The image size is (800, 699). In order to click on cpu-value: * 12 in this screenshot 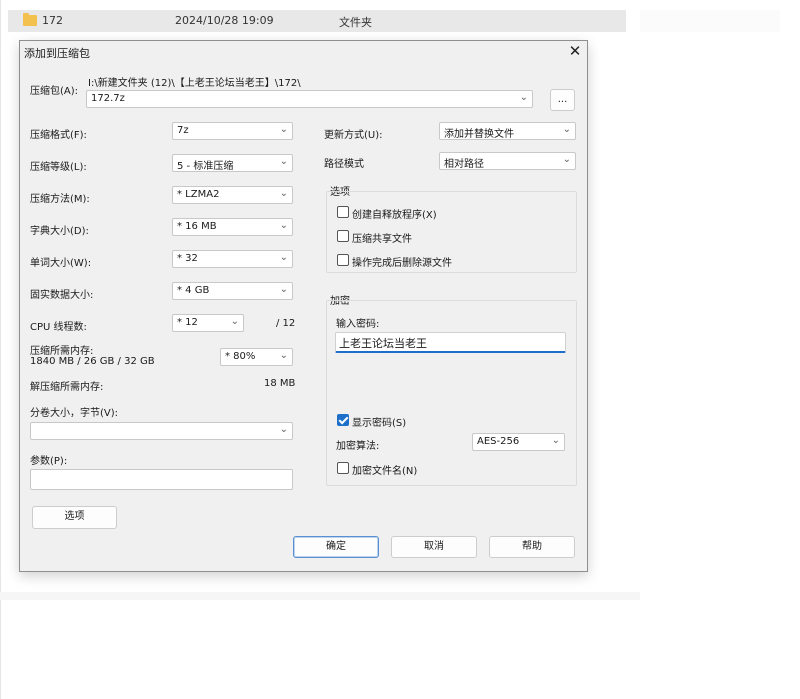, I will do `click(187, 322)`.